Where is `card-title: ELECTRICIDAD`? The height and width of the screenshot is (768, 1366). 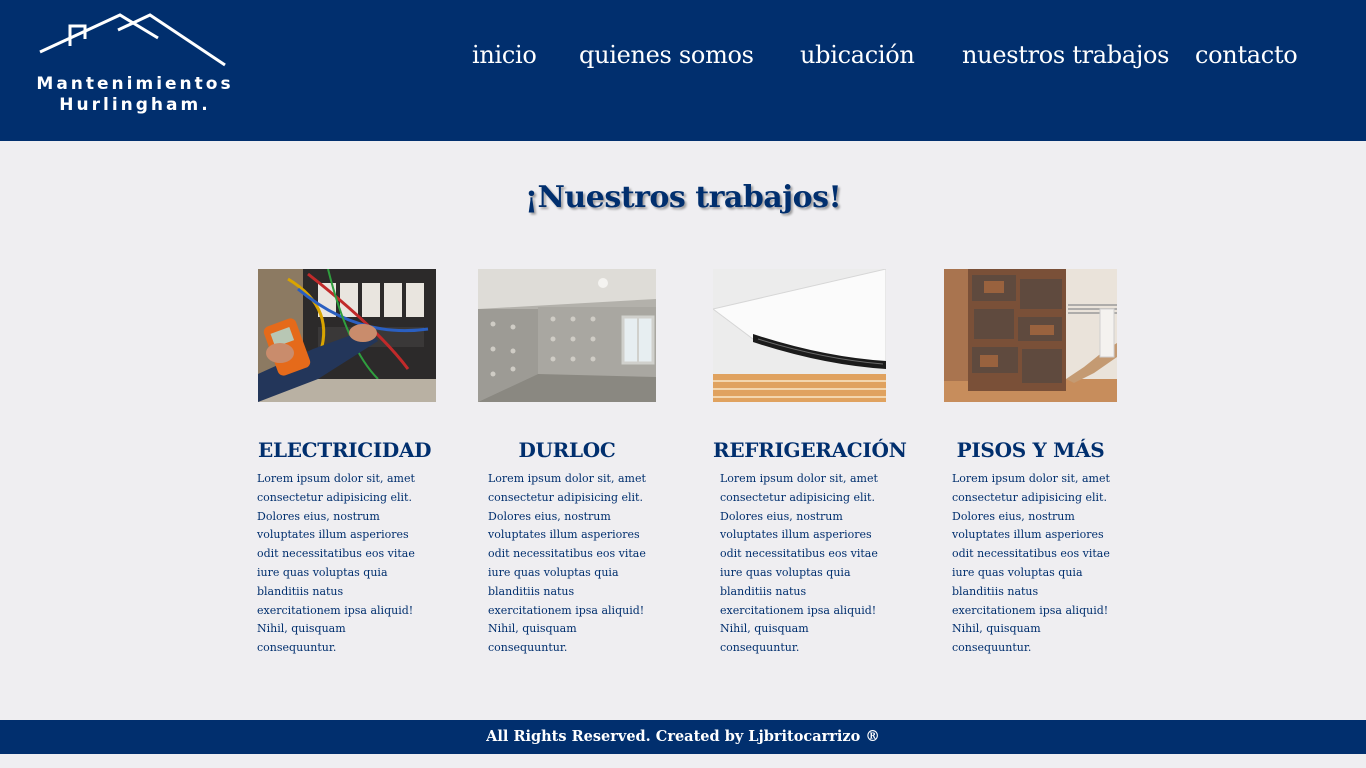 card-title: ELECTRICIDAD is located at coordinates (345, 450).